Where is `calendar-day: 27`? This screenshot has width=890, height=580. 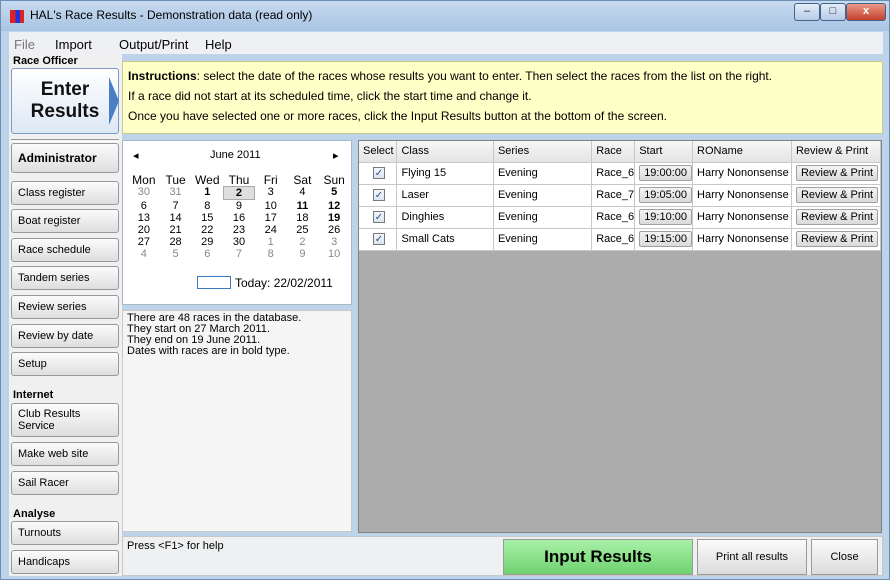 calendar-day: 27 is located at coordinates (144, 242).